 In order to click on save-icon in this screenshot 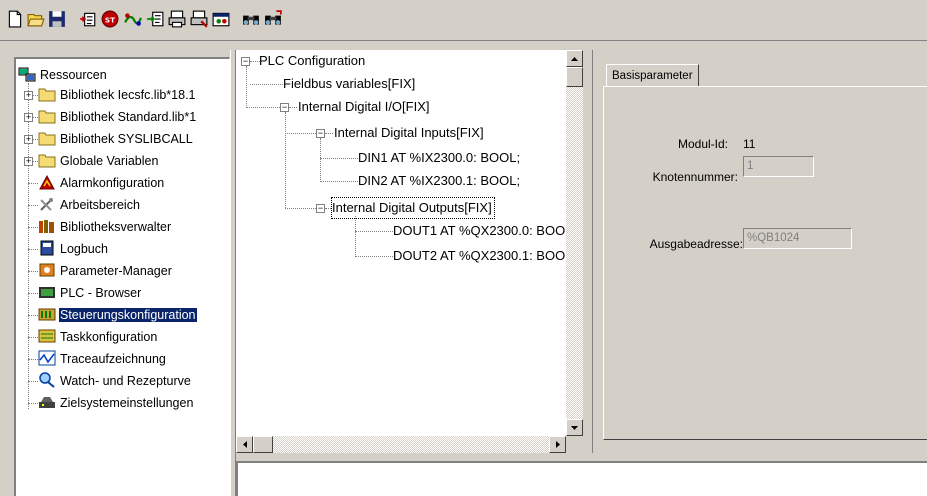, I will do `click(57, 19)`.